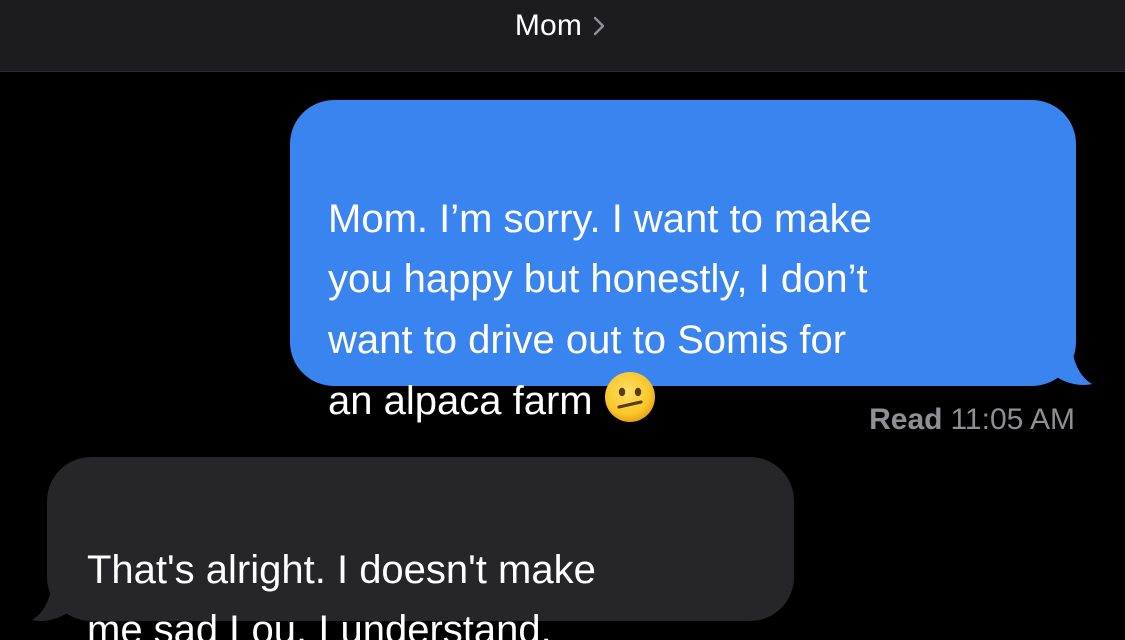 This screenshot has height=640, width=1125. I want to click on neutral-face-emoji-icon, so click(629, 397).